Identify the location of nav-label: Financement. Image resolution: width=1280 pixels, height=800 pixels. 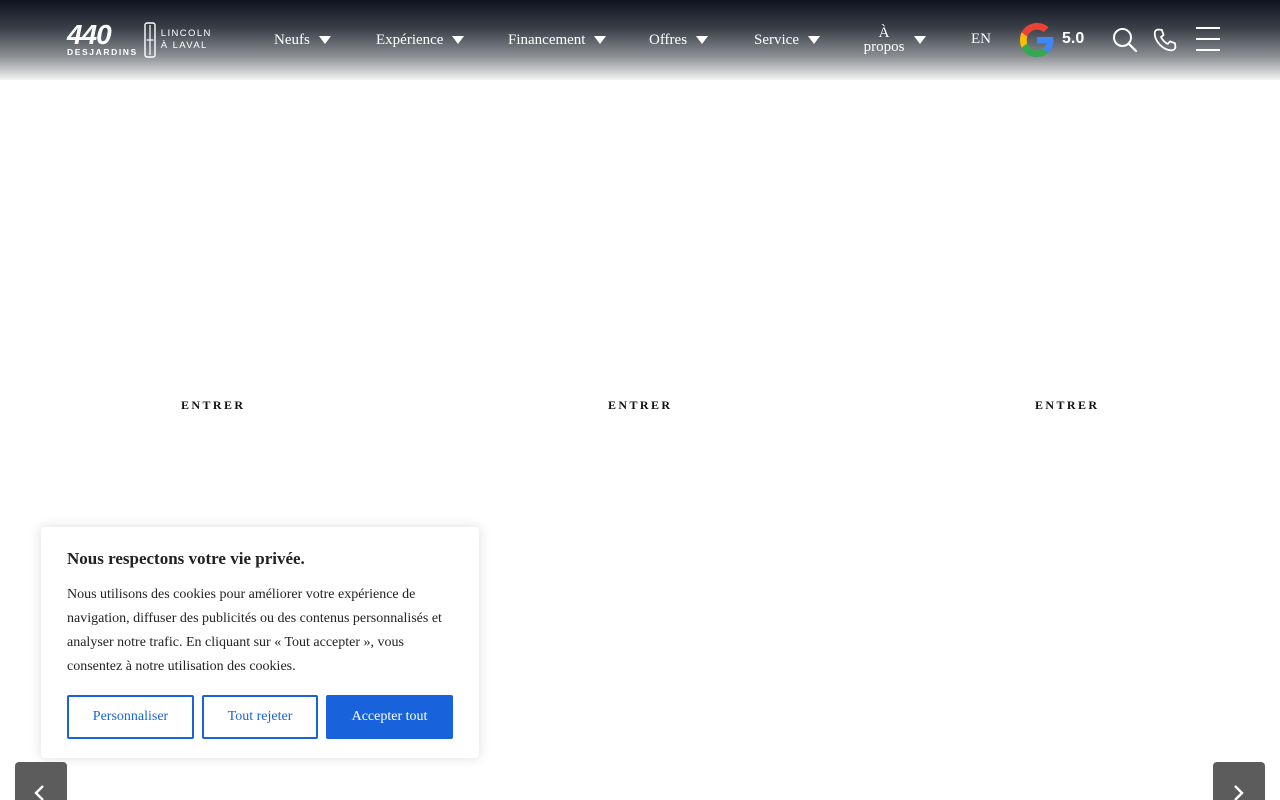
(547, 39).